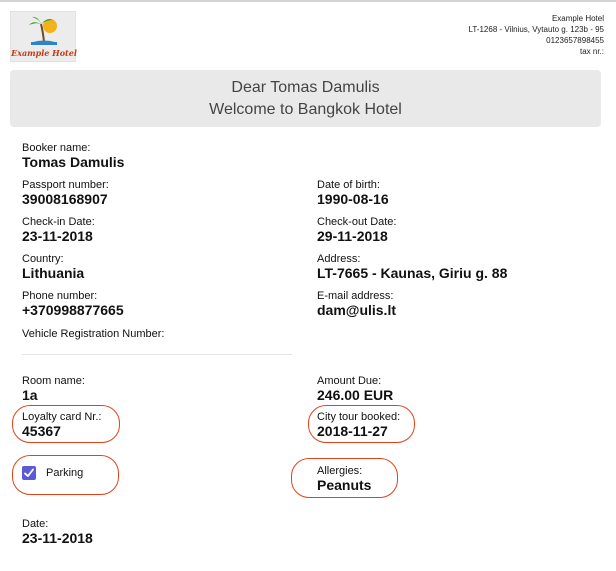 The width and height of the screenshot is (616, 571). Describe the element at coordinates (57, 236) in the screenshot. I see `checkin-value: 23-11-2018` at that location.